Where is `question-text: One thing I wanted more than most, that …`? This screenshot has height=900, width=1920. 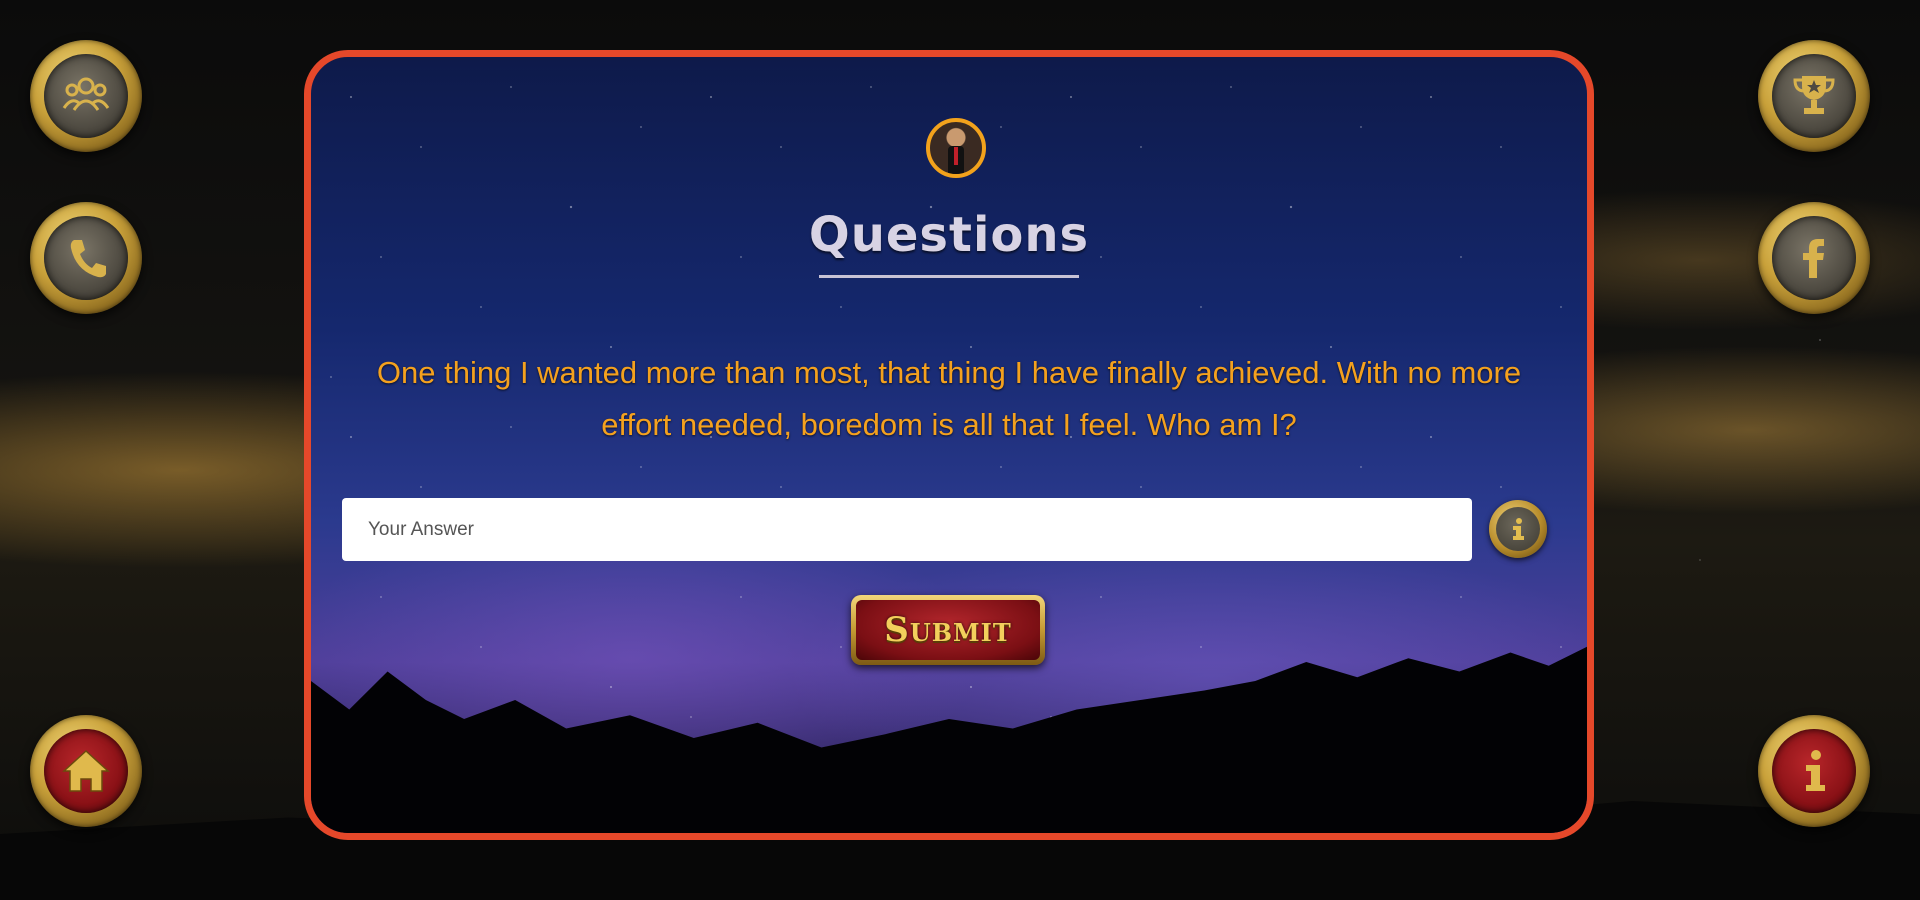
question-text: One thing I wanted more than most, that … is located at coordinates (949, 398).